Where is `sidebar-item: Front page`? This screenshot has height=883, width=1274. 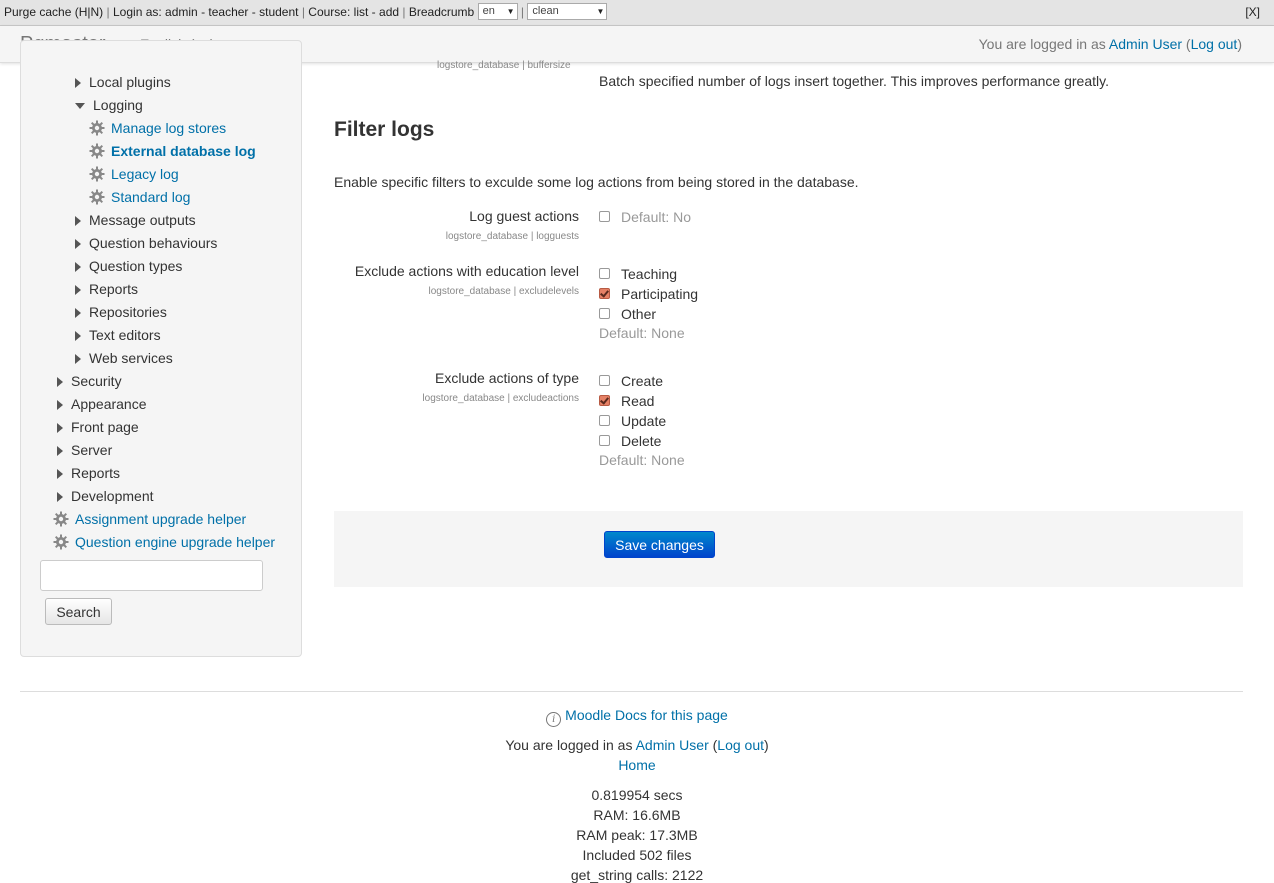
sidebar-item: Front page is located at coordinates (98, 427).